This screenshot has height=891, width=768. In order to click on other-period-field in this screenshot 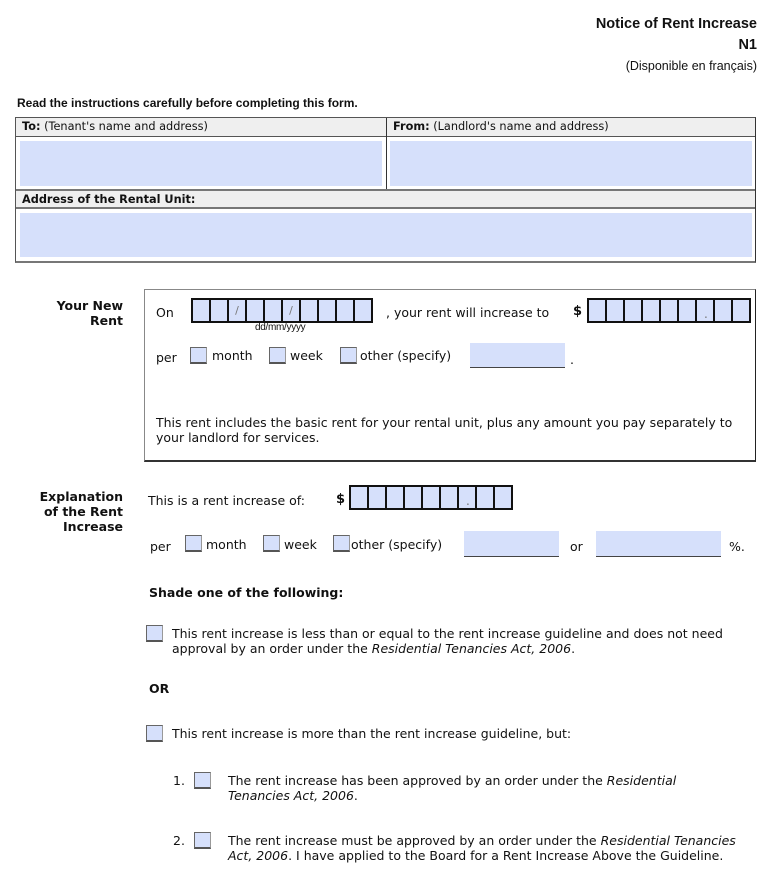, I will do `click(517, 355)`.